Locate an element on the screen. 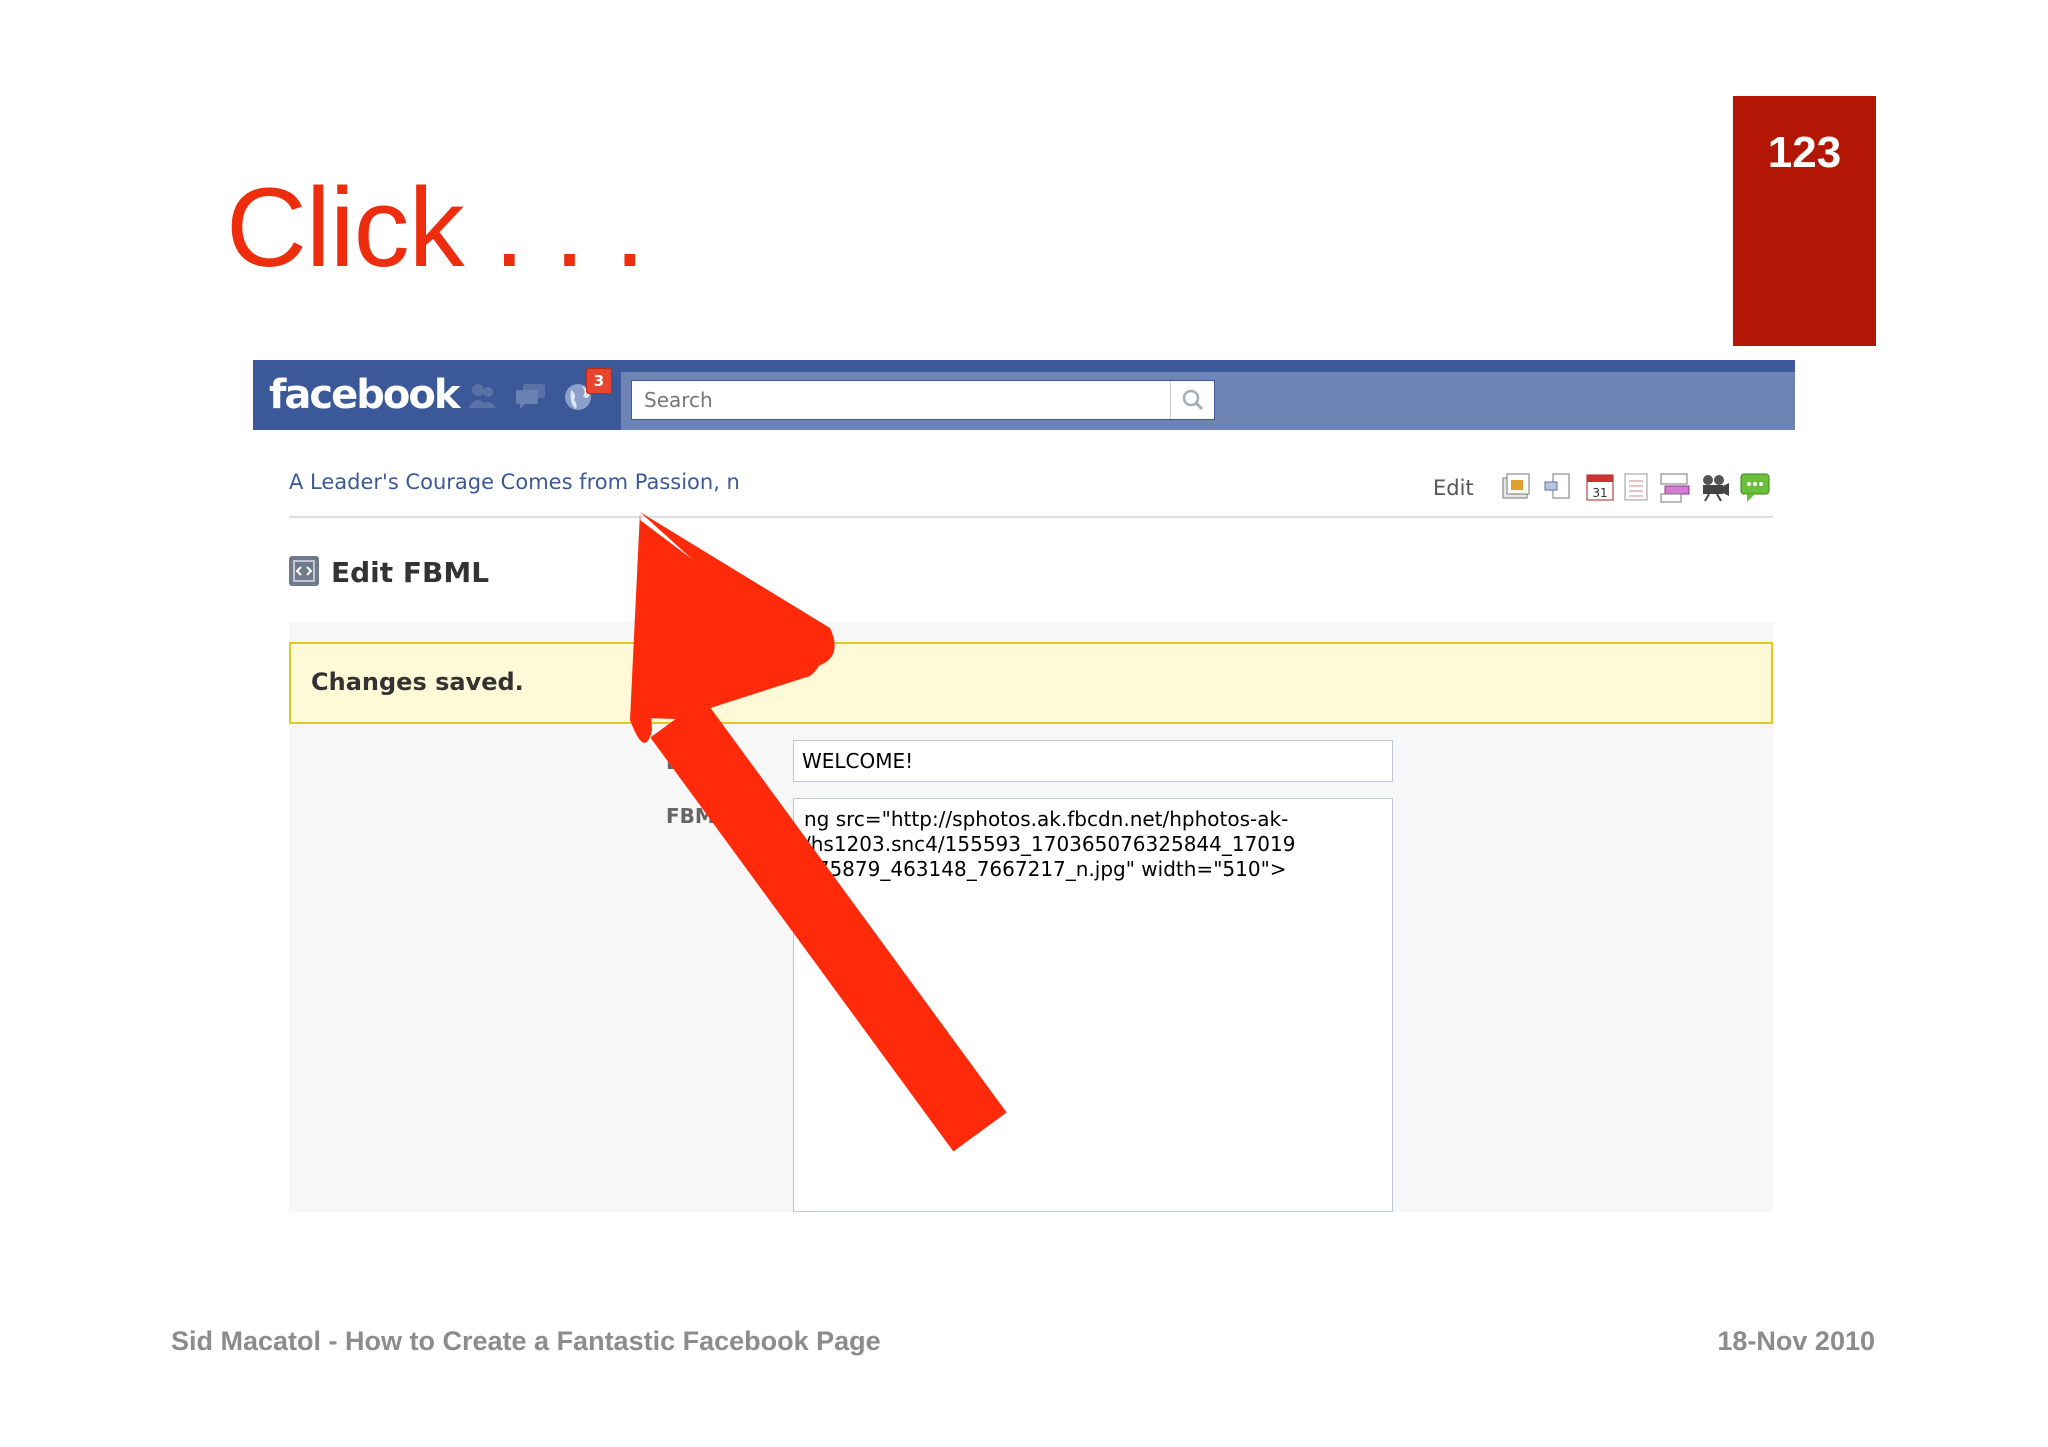  share-icon is located at coordinates (1558, 489).